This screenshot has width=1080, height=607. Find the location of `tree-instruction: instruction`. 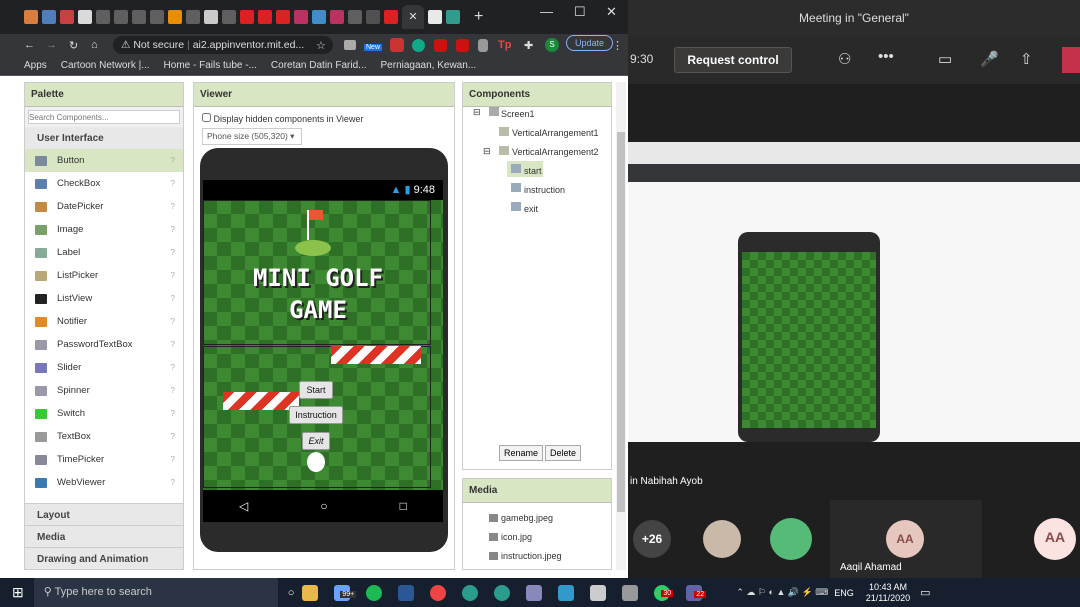

tree-instruction: instruction is located at coordinates (544, 190).